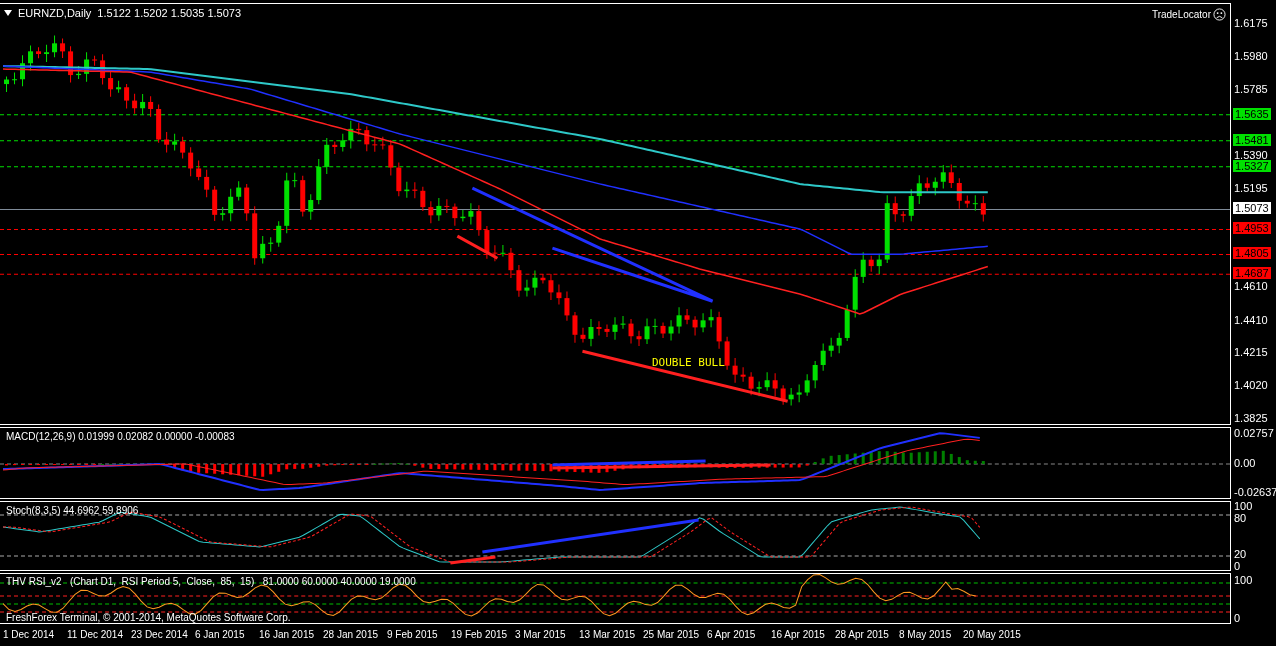  What do you see at coordinates (862, 634) in the screenshot?
I see `date-label: 28 Apr 2015` at bounding box center [862, 634].